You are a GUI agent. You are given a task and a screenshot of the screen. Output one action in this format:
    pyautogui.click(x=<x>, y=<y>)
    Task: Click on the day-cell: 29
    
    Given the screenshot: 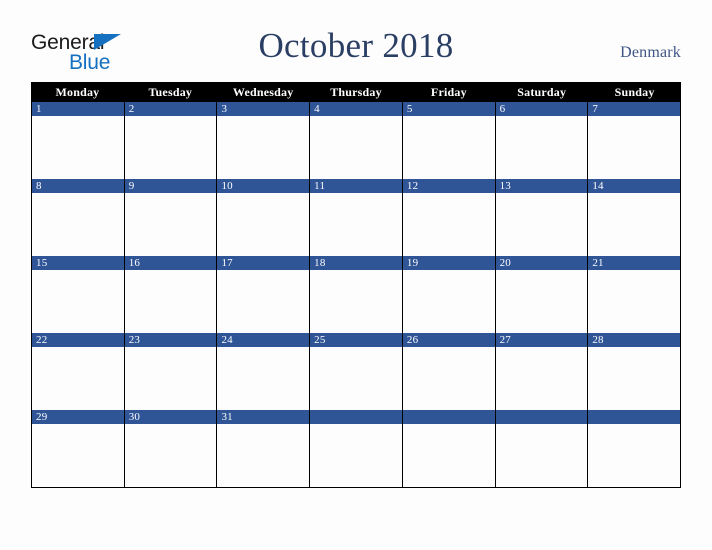 What is the action you would take?
    pyautogui.click(x=78, y=448)
    